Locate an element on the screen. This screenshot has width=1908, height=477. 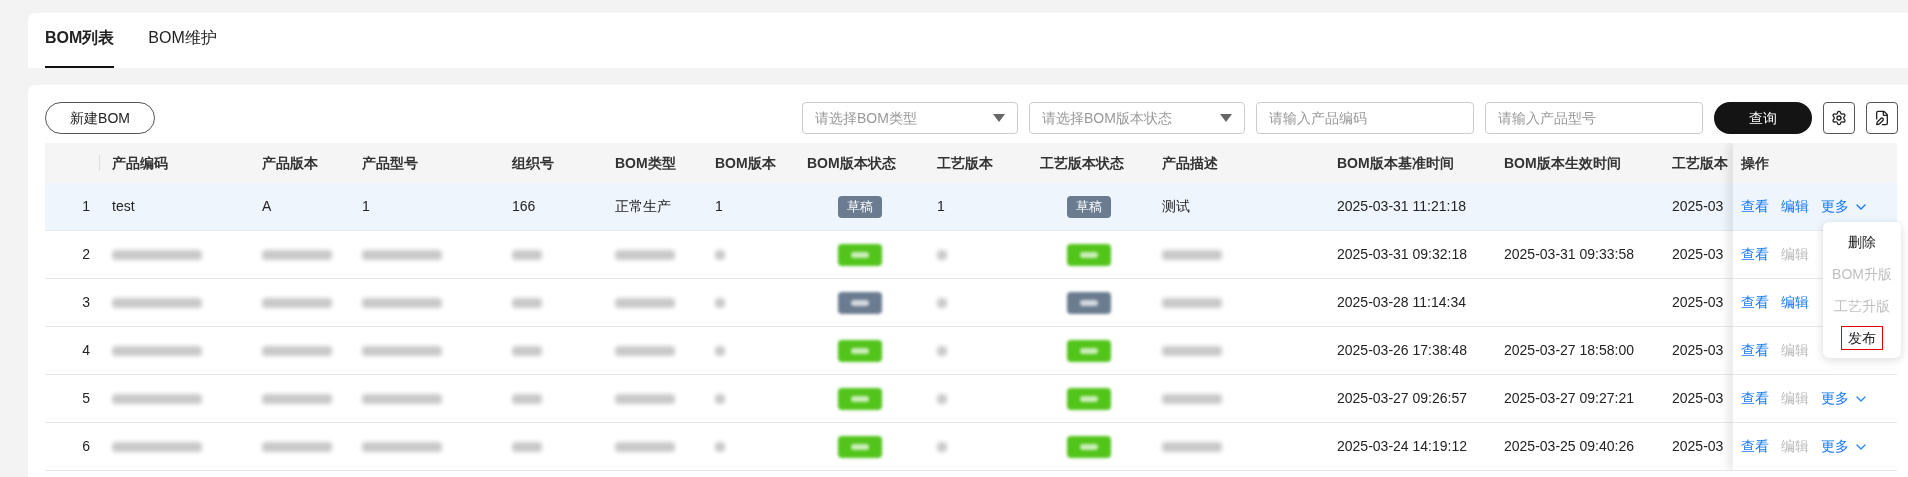
tab: BOM维护 is located at coordinates (182, 45).